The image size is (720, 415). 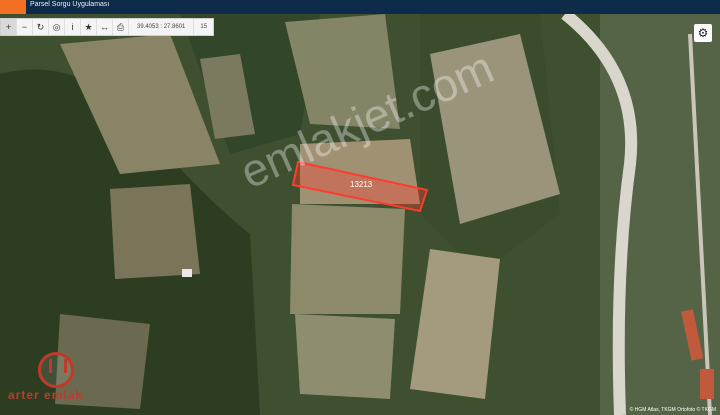 I want to click on app-logo, so click(x=13, y=7).